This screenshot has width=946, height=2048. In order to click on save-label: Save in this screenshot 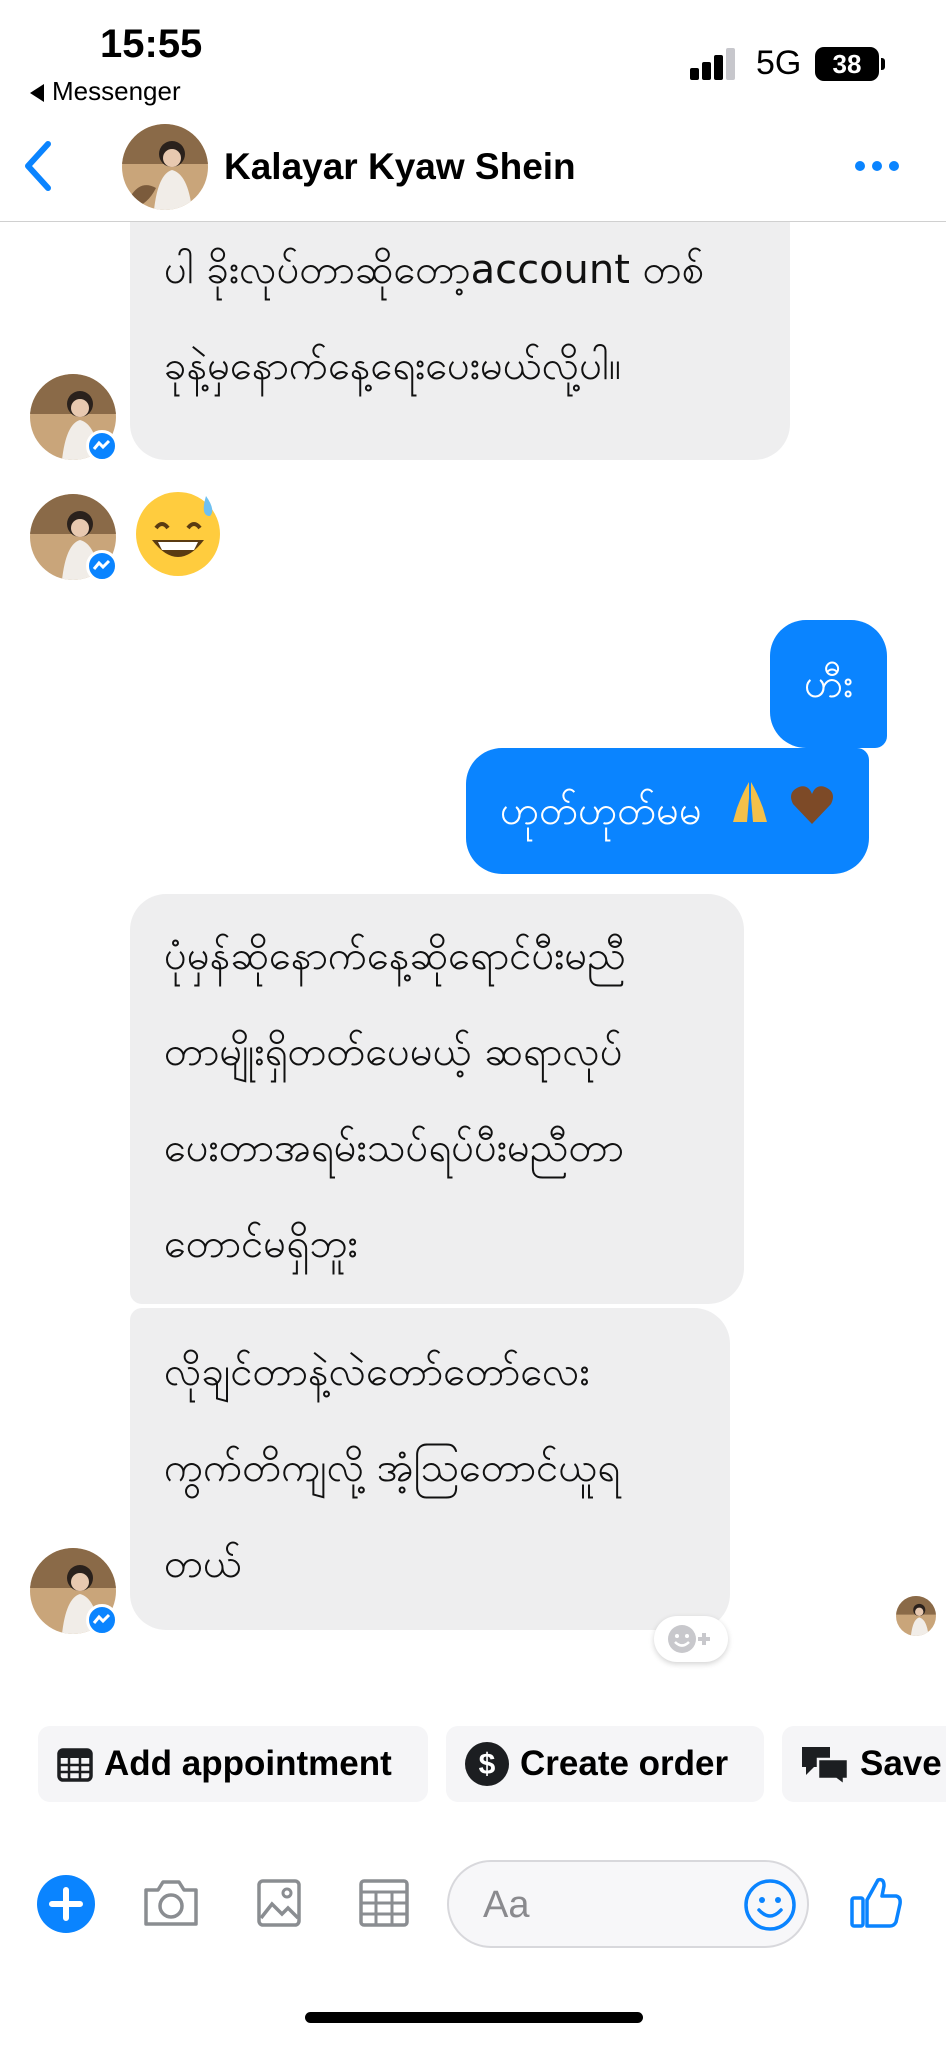, I will do `click(901, 1763)`.